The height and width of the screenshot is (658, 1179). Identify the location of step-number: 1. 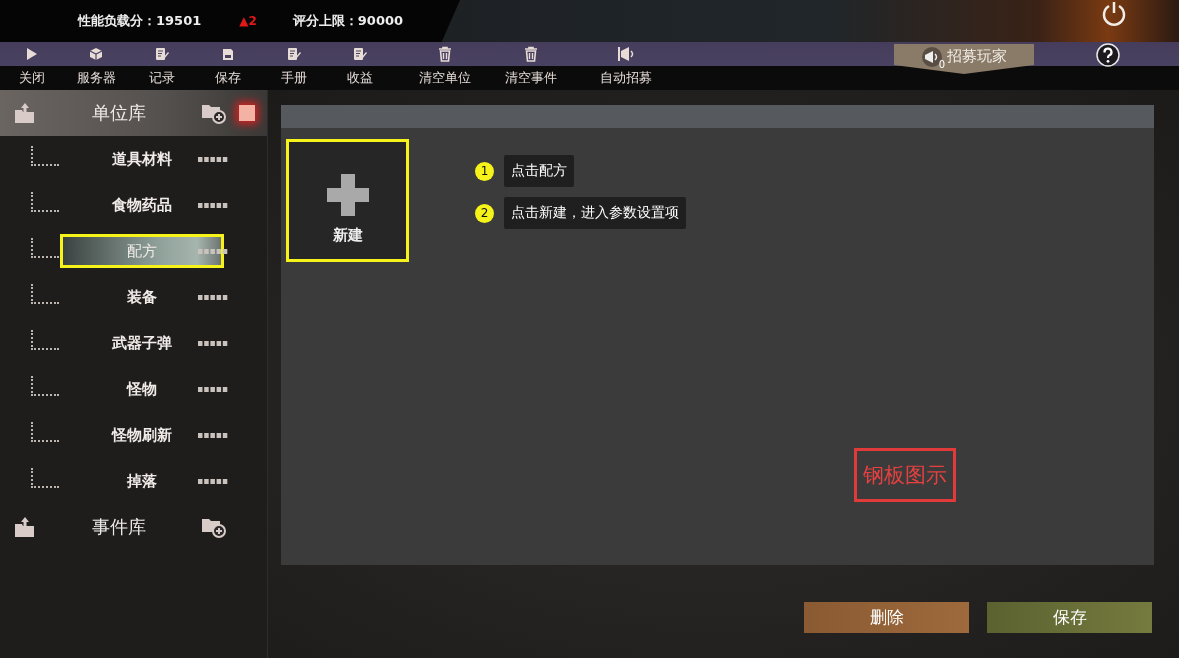
(484, 171).